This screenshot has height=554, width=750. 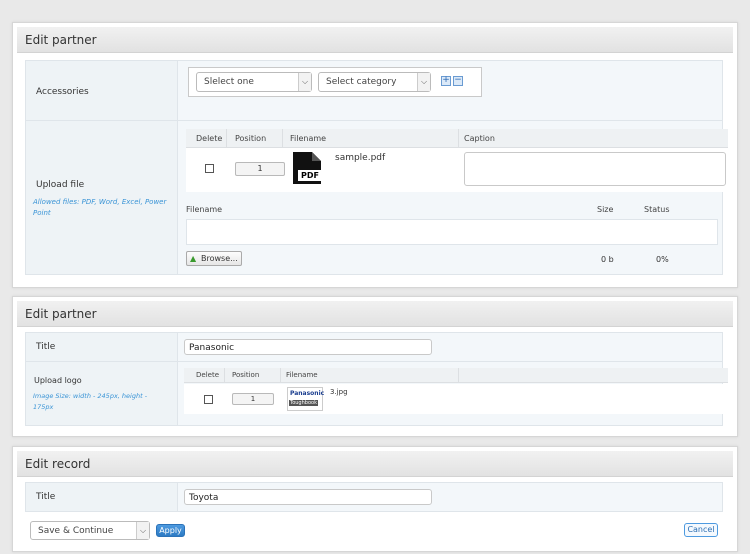 I want to click on select-one-dropdown: Slelect one ⌵, so click(x=254, y=82).